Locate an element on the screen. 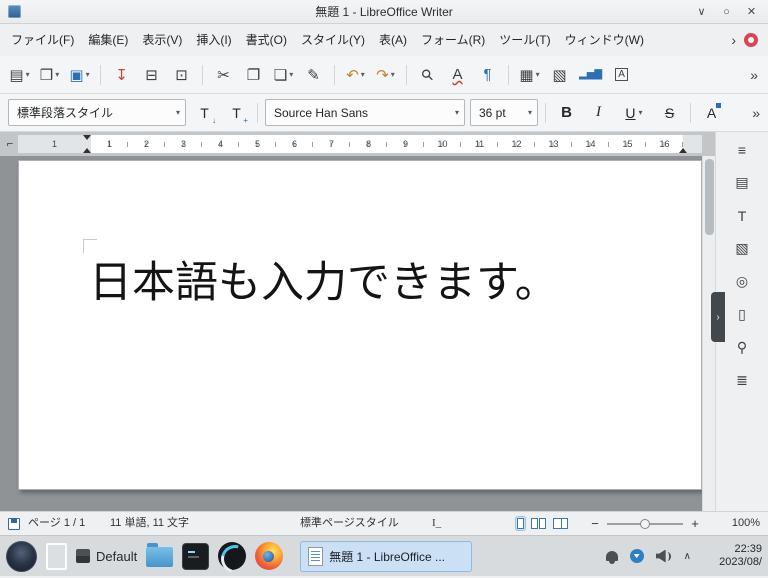  terminal-icon is located at coordinates (196, 556).